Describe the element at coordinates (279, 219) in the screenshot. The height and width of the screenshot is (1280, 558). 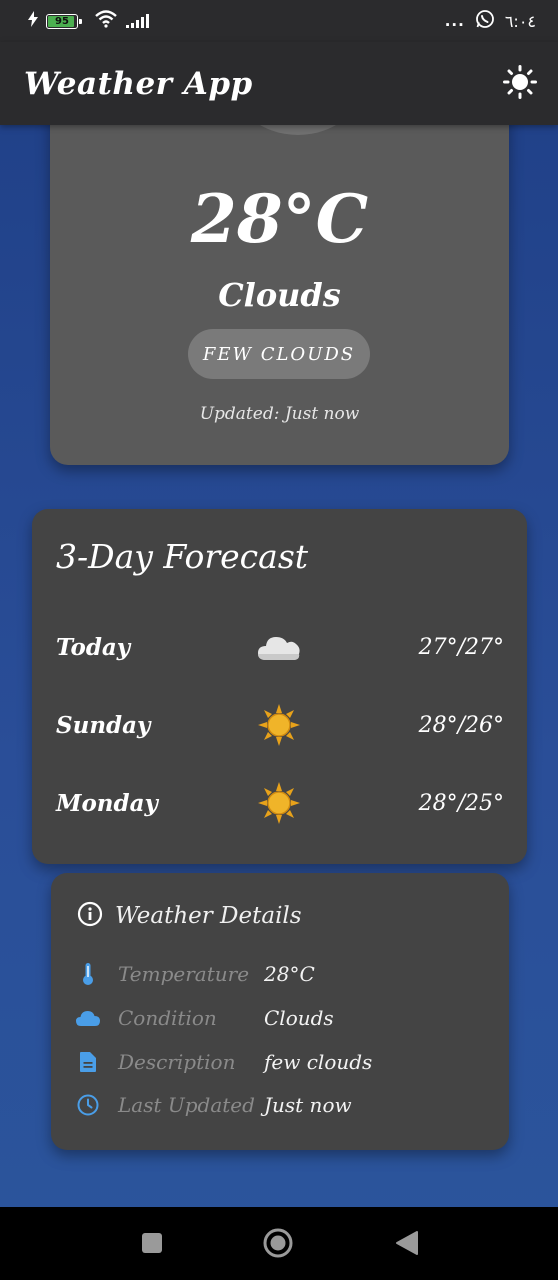
I see `current-temperature: 28°C` at that location.